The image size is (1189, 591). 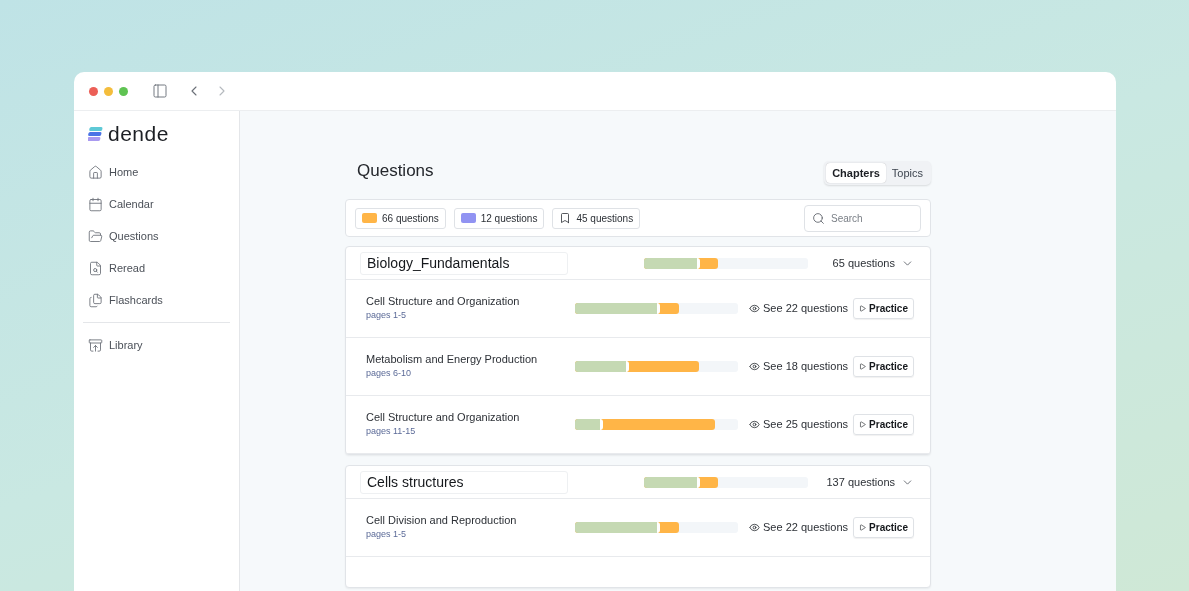 I want to click on page-range: pages 6-10, so click(x=389, y=373).